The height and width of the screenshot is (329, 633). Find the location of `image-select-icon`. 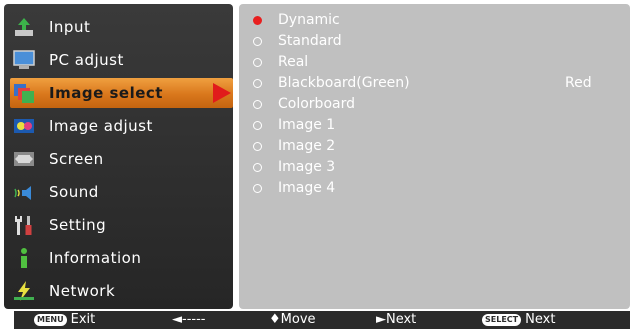

image-select-icon is located at coordinates (24, 93).